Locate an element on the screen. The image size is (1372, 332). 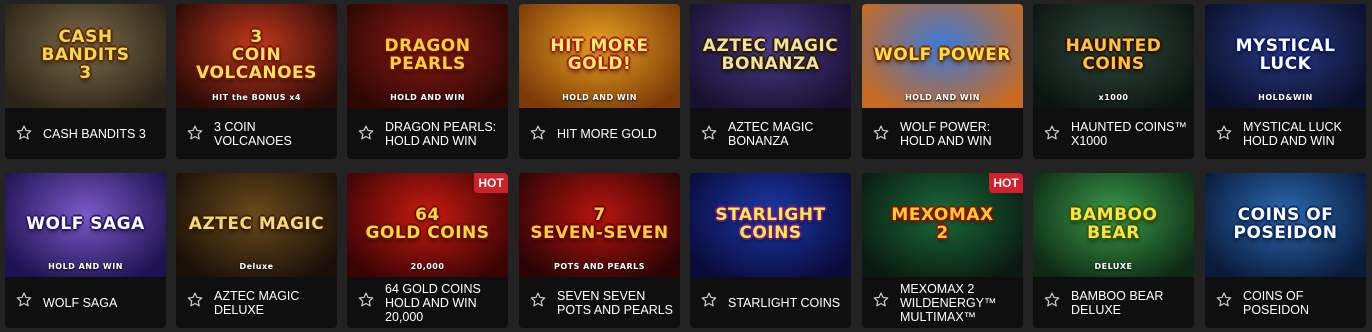
game-logo-text: COINS OF POSEIDON is located at coordinates (1285, 224).